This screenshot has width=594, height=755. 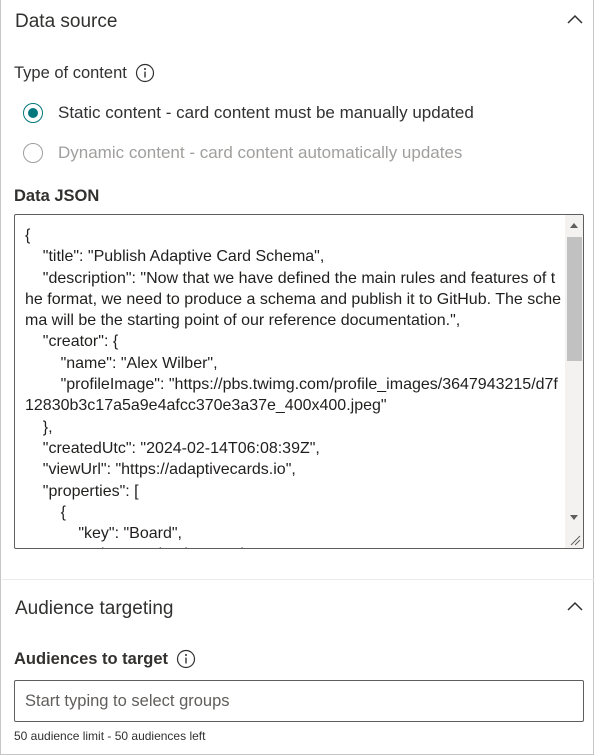 What do you see at coordinates (298, 579) in the screenshot?
I see `section-divider` at bounding box center [298, 579].